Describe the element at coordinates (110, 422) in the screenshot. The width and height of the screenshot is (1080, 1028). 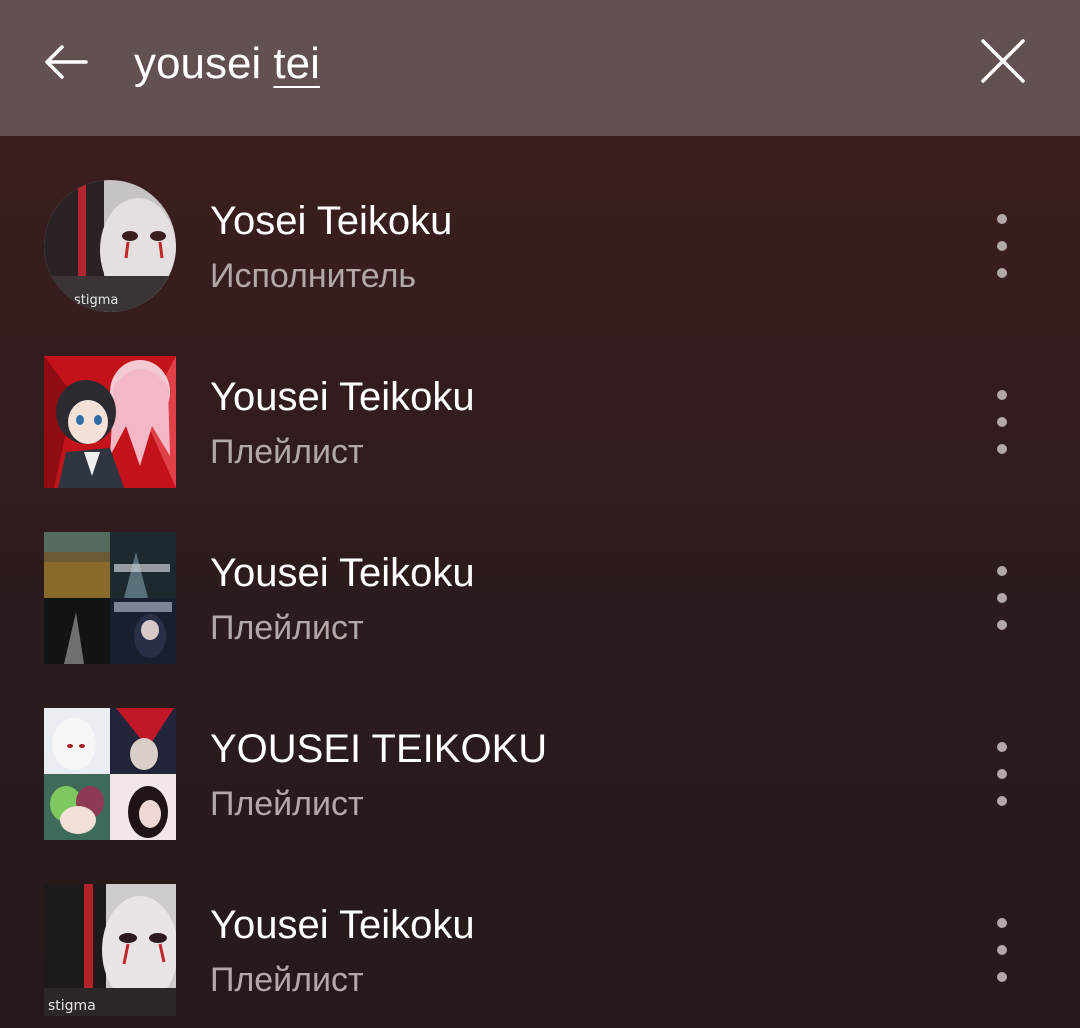
I see `playlist-cover-image` at that location.